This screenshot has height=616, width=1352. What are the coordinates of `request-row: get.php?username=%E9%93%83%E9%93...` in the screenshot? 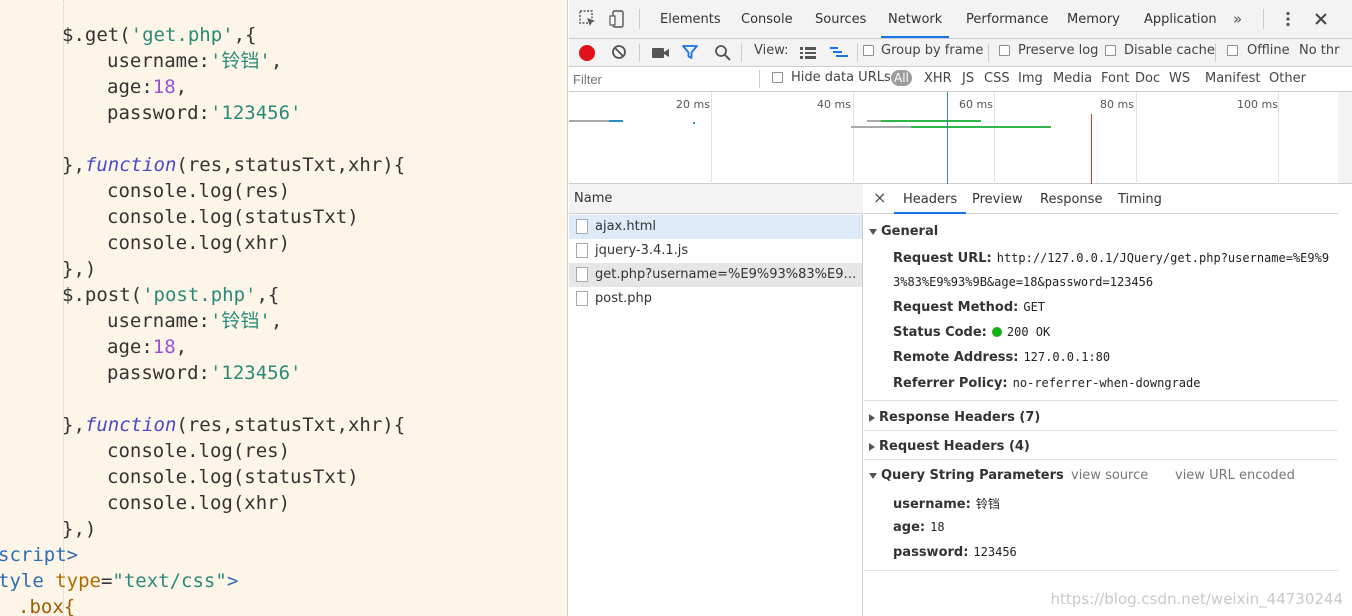 It's located at (715, 275).